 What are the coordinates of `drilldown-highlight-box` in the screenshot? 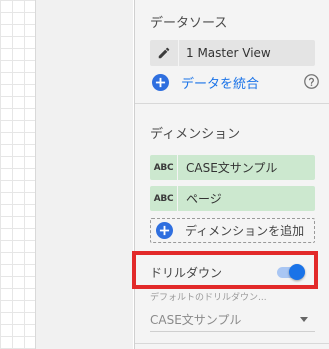 It's located at (225, 270).